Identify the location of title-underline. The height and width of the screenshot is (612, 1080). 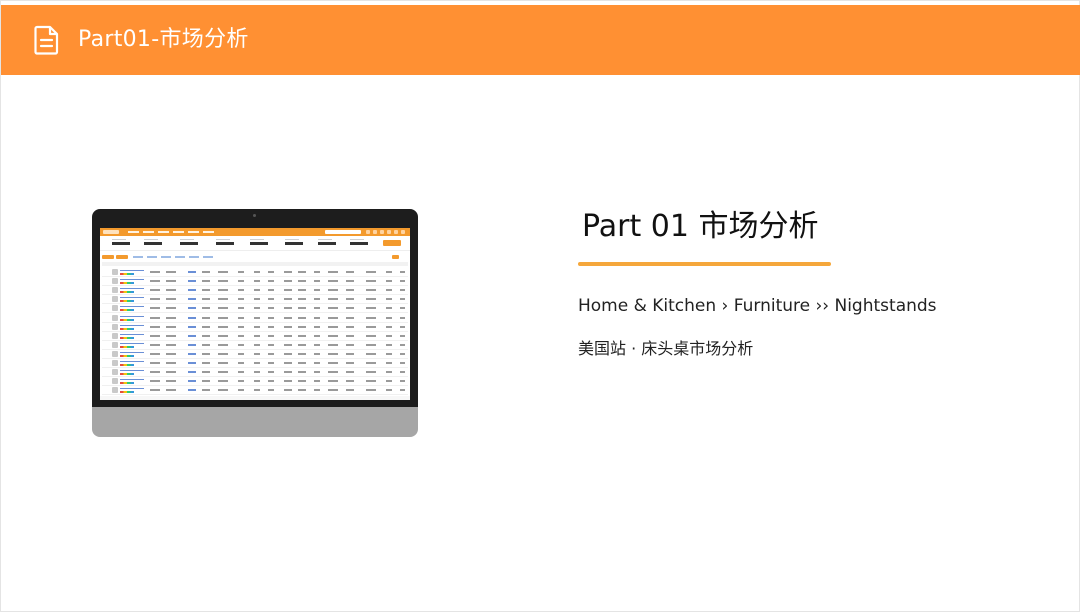
(704, 264).